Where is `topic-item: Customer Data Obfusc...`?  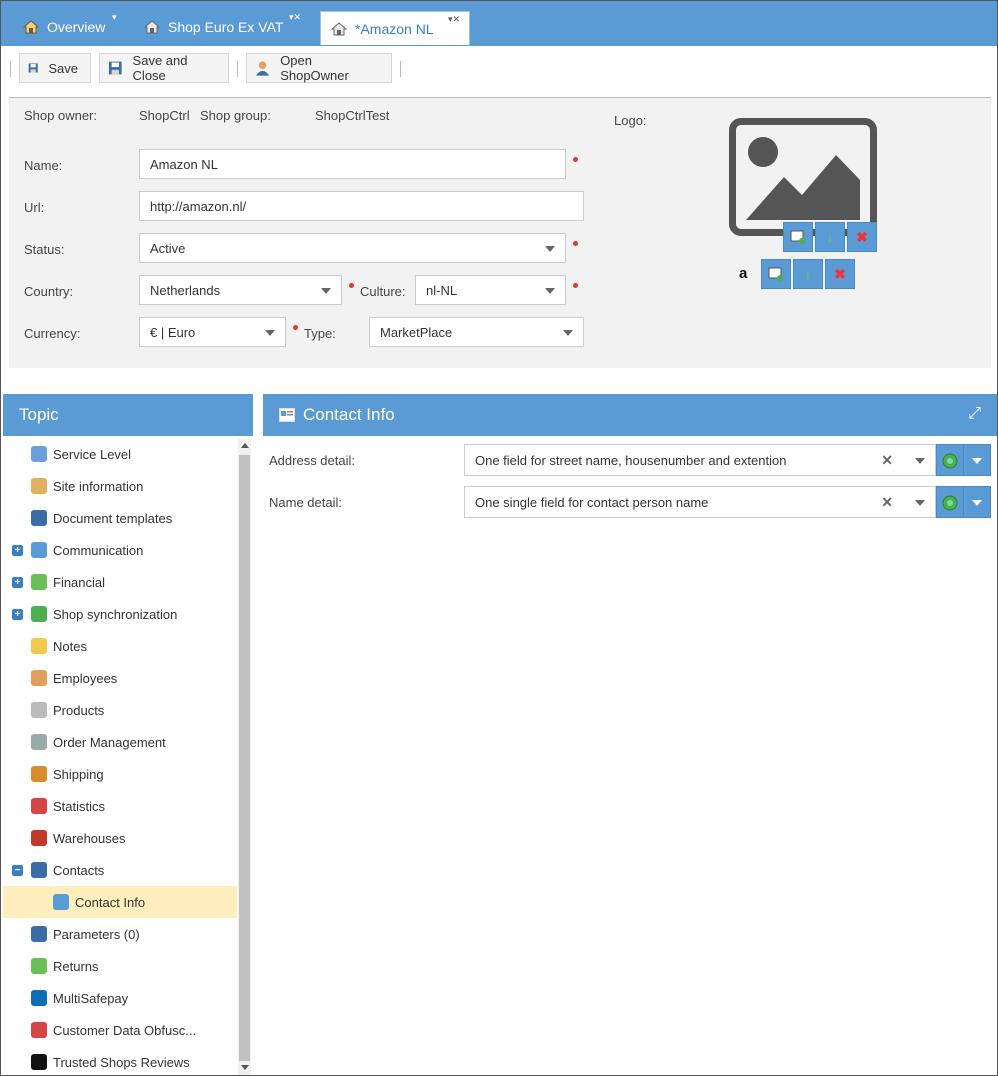 topic-item: Customer Data Obfusc... is located at coordinates (120, 1030).